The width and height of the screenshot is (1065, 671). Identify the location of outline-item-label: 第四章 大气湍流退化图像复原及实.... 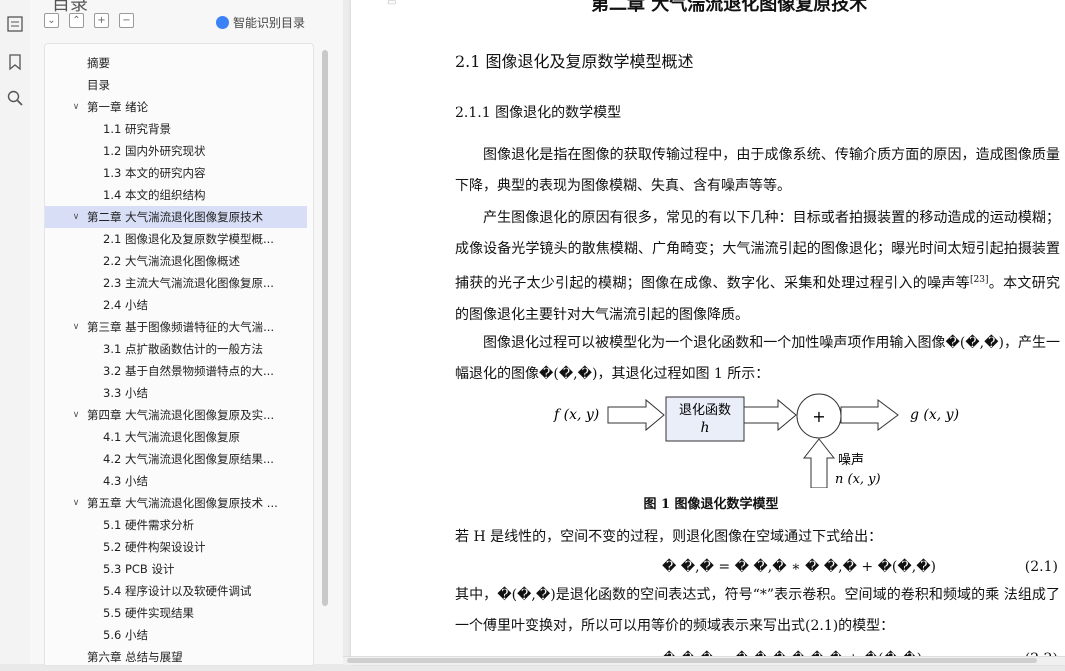
(181, 415).